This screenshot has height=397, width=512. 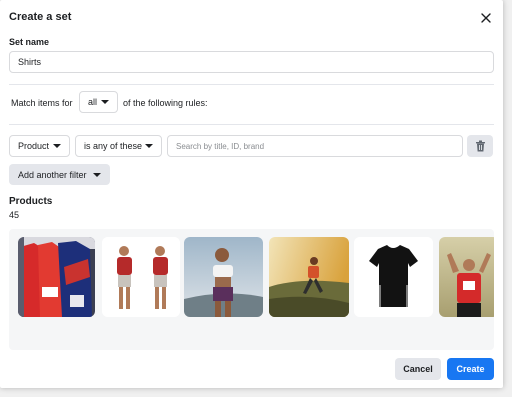 What do you see at coordinates (29, 42) in the screenshot?
I see `set-name-label: Set name` at bounding box center [29, 42].